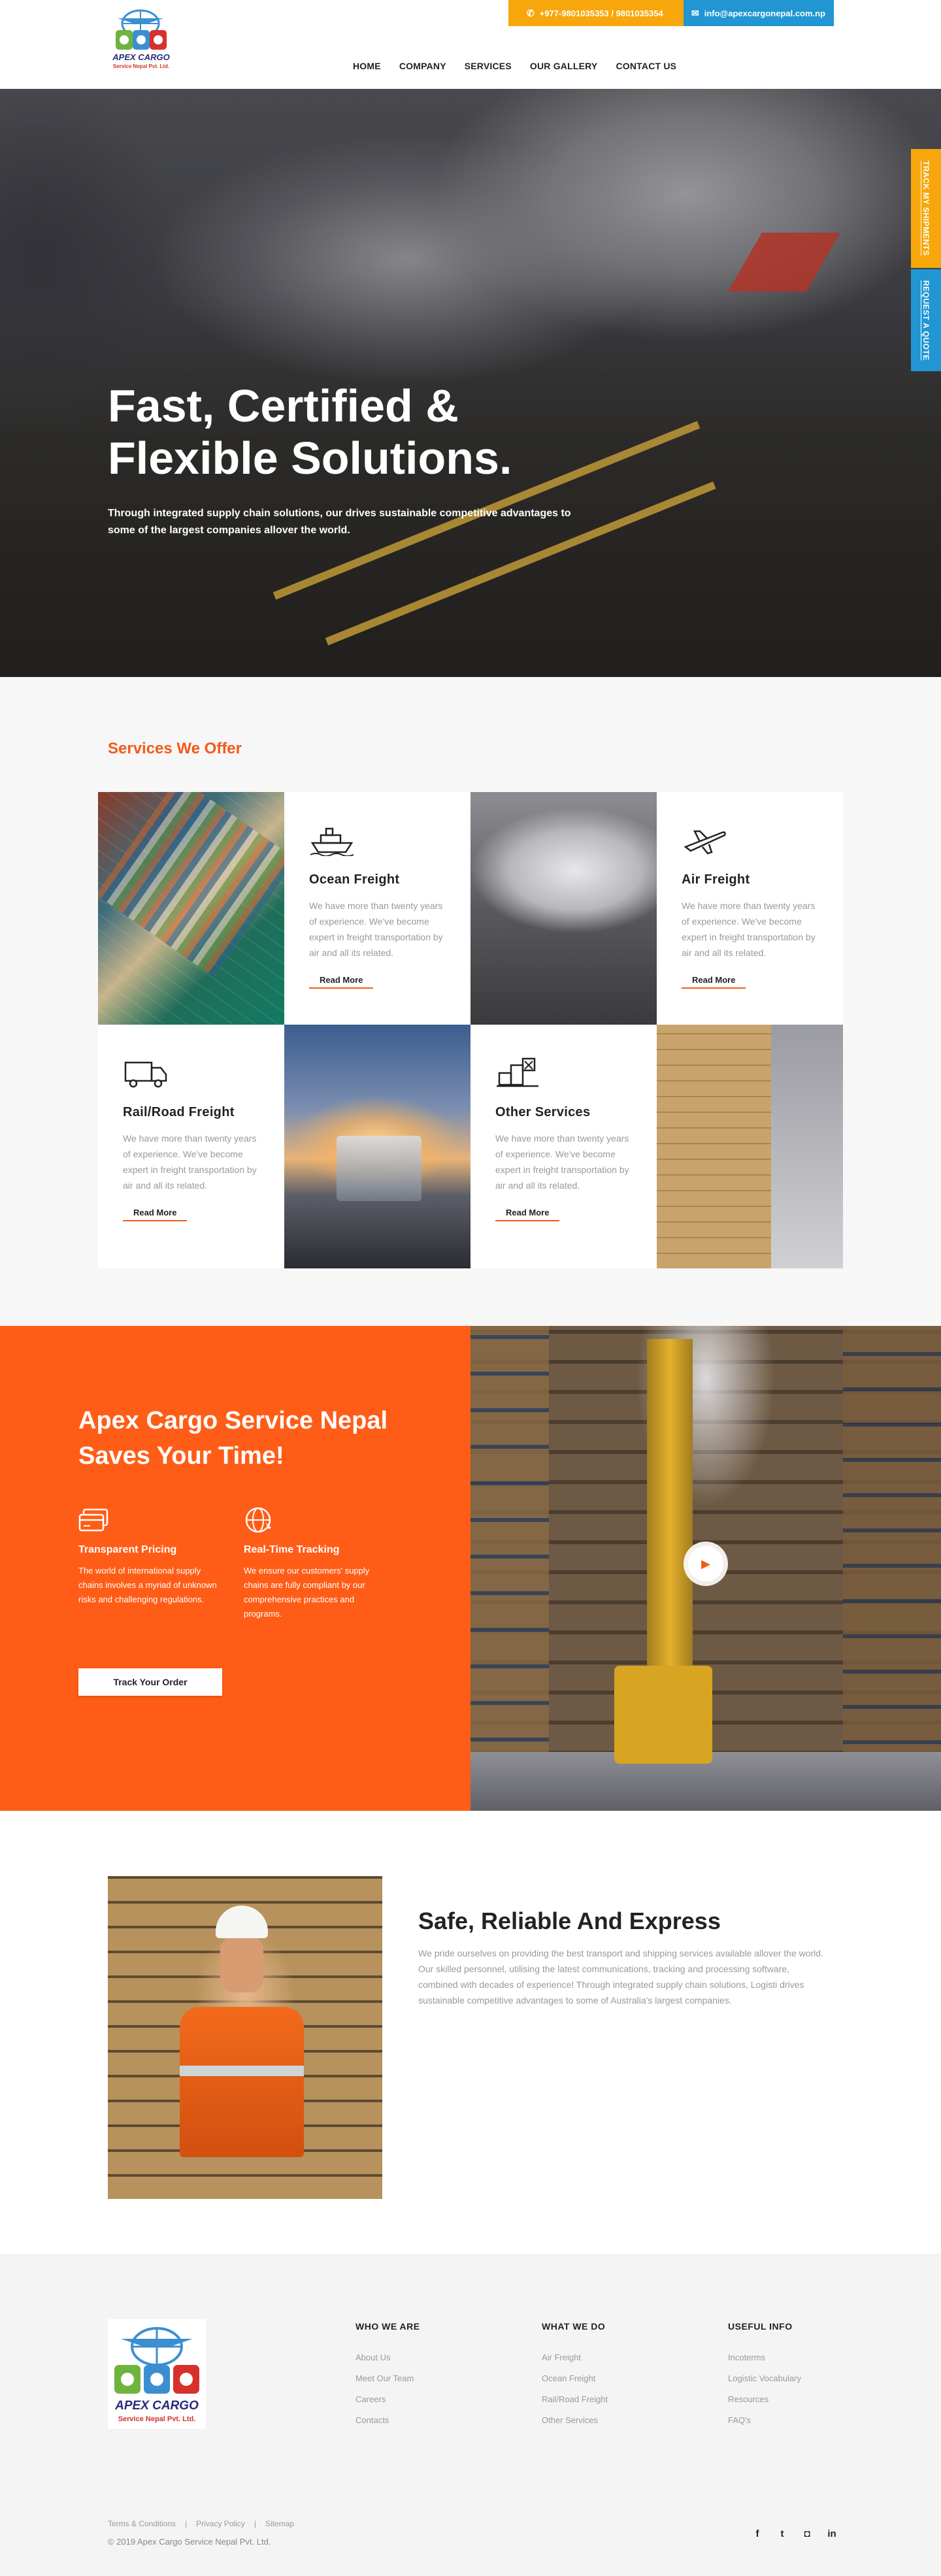  Describe the element at coordinates (179, 1112) in the screenshot. I see `service-title: Rail/Road Freight` at that location.